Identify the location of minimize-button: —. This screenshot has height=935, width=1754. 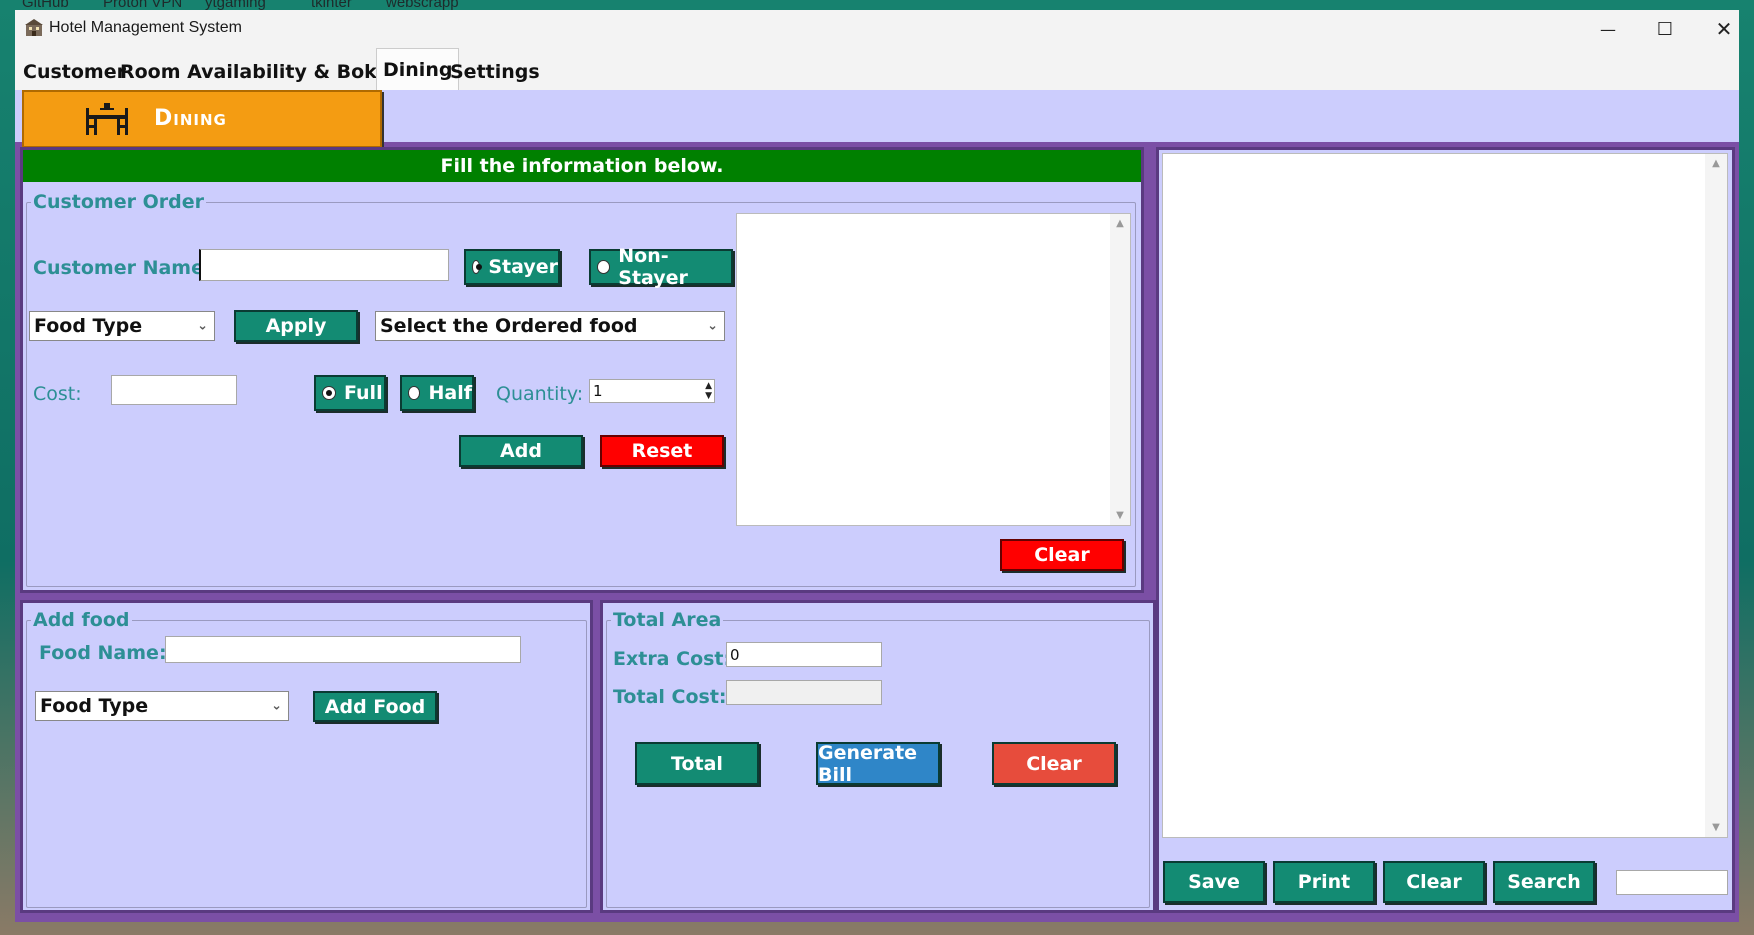
(1608, 29).